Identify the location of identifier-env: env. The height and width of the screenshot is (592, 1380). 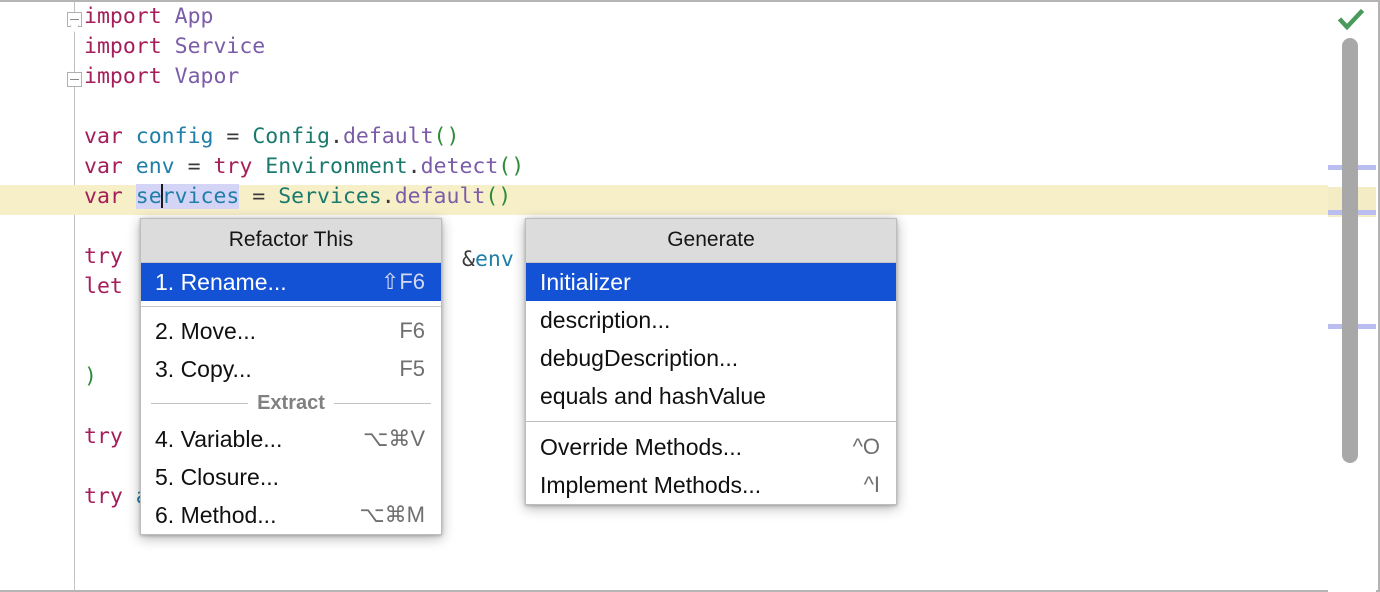
(494, 259).